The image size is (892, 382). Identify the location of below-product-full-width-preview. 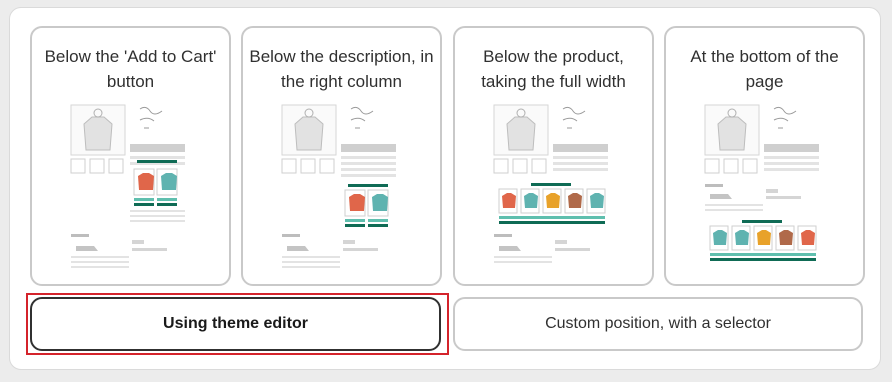
(550, 183).